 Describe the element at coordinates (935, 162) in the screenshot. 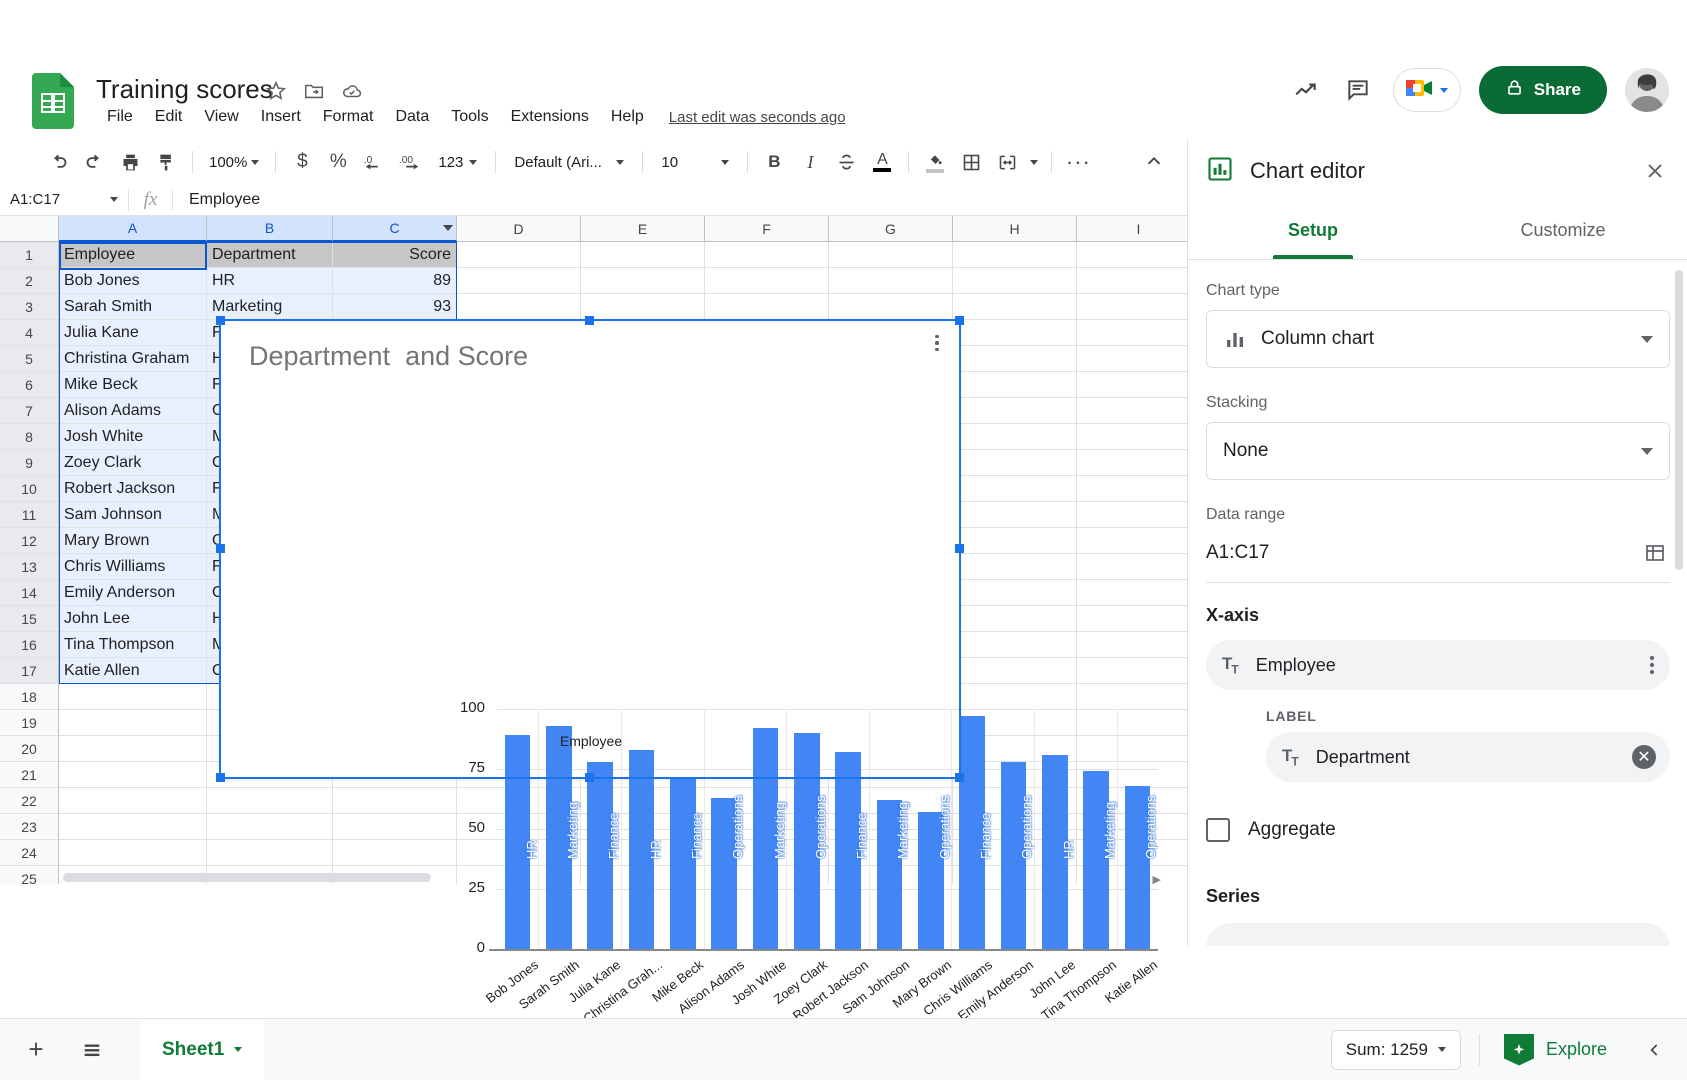

I see `fill-color-icon` at that location.